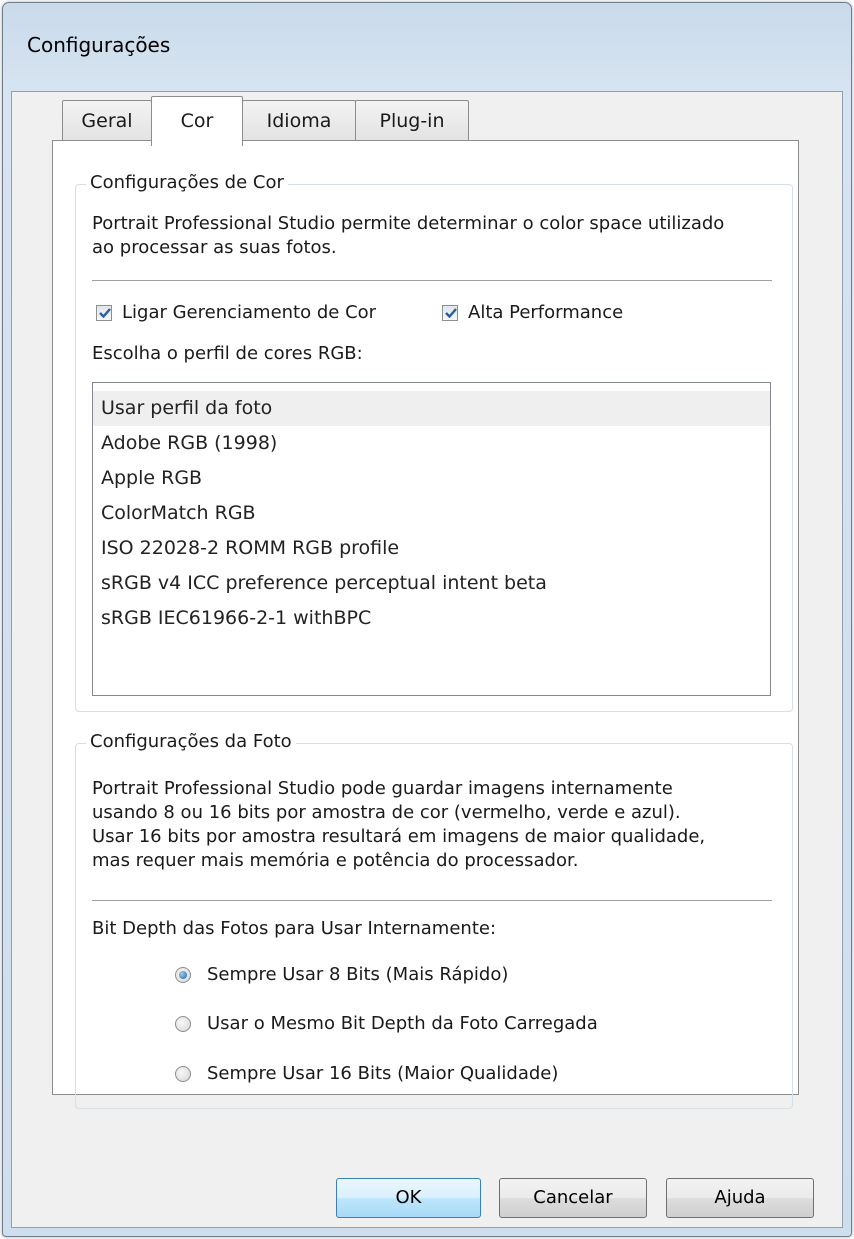 The height and width of the screenshot is (1239, 854). Describe the element at coordinates (431, 548) in the screenshot. I see `list-item: ISO 22028-2 ROMM RGB profile` at that location.